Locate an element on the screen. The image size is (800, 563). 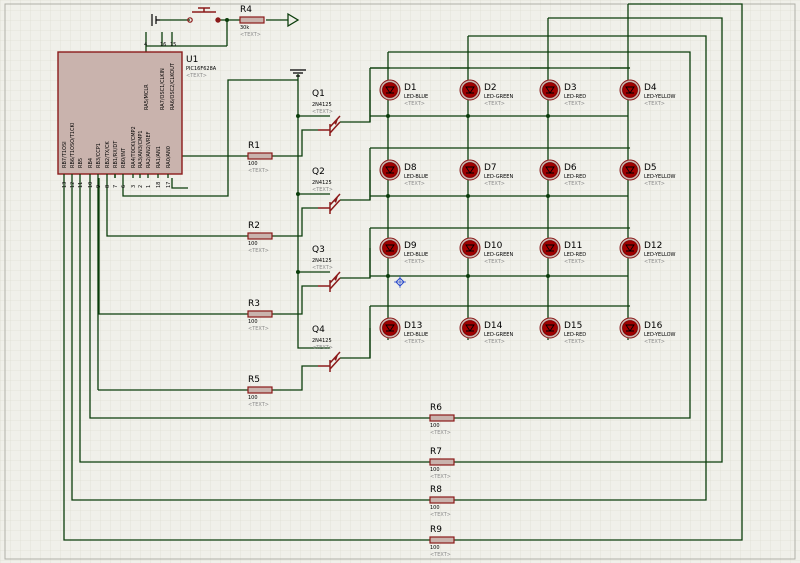
led-ref: D9 is located at coordinates (410, 246).